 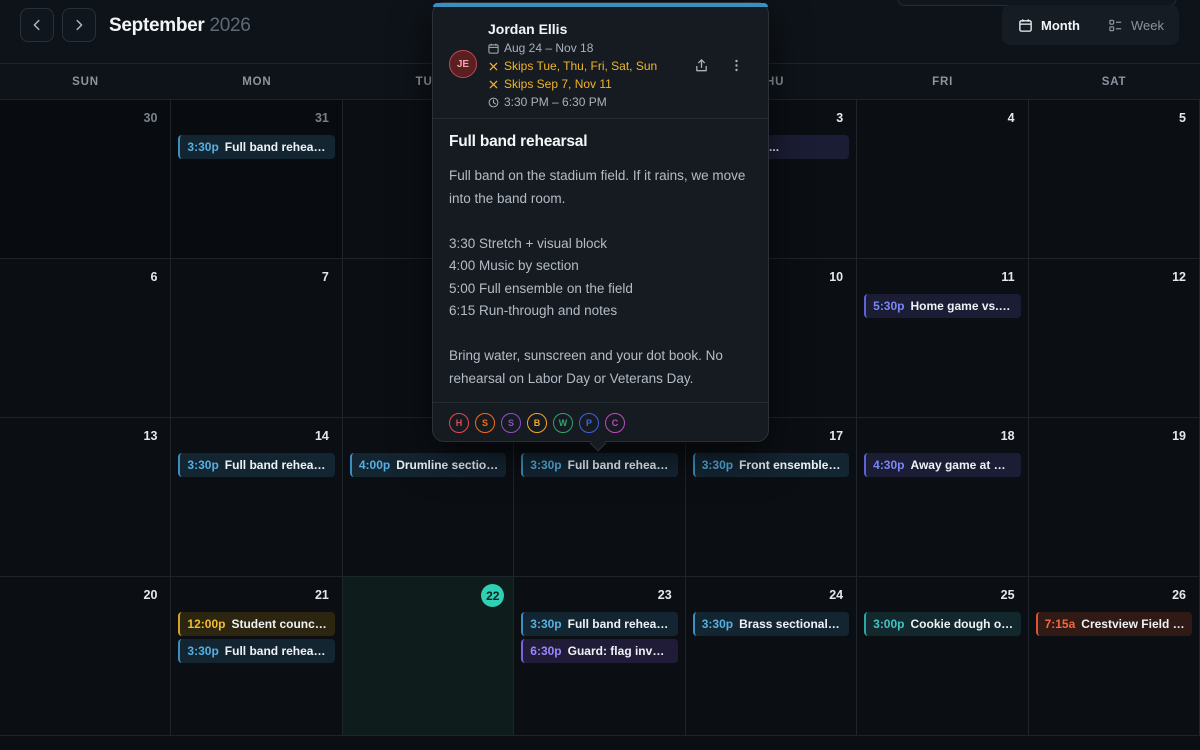 What do you see at coordinates (581, 66) in the screenshot?
I see `skip-days-text: Skips Tue, Thu, Fri, Sat, Sun` at bounding box center [581, 66].